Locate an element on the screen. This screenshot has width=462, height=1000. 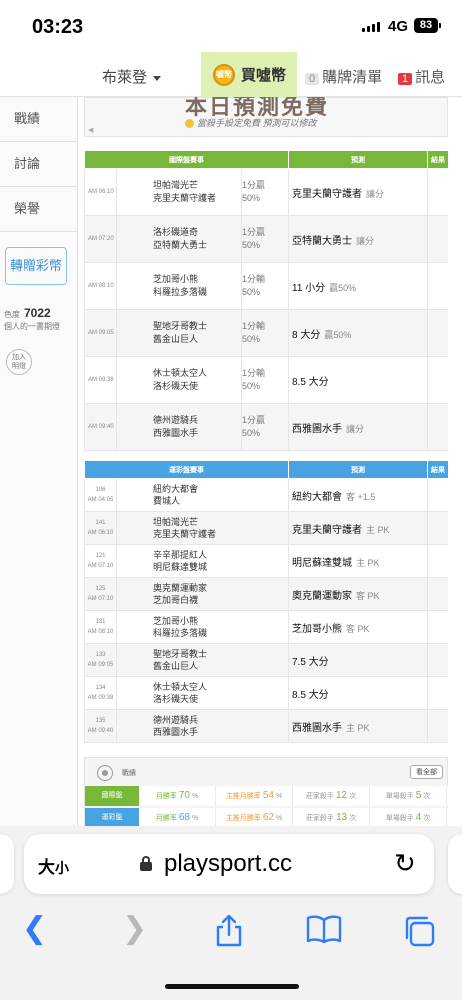
text-size-button: 大小 is located at coordinates (53, 865).